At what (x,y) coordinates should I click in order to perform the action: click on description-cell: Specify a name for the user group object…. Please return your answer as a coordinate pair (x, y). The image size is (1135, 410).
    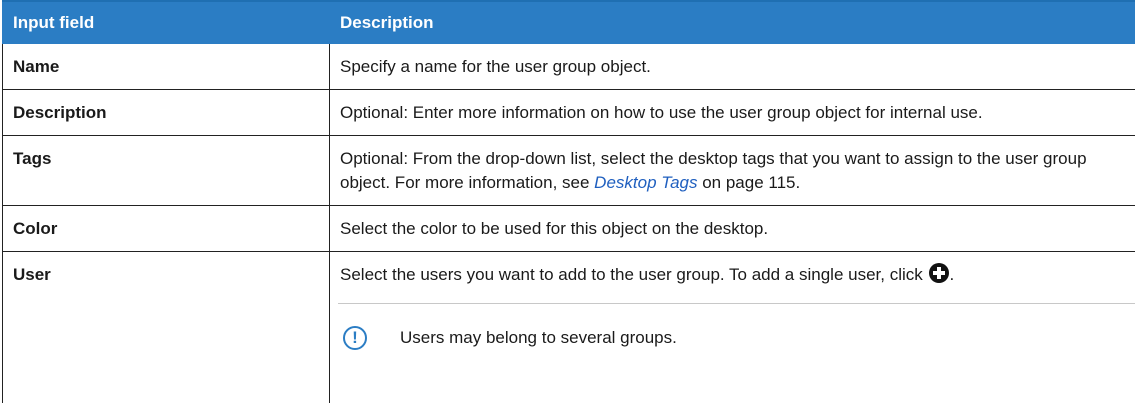
    Looking at the image, I should click on (732, 66).